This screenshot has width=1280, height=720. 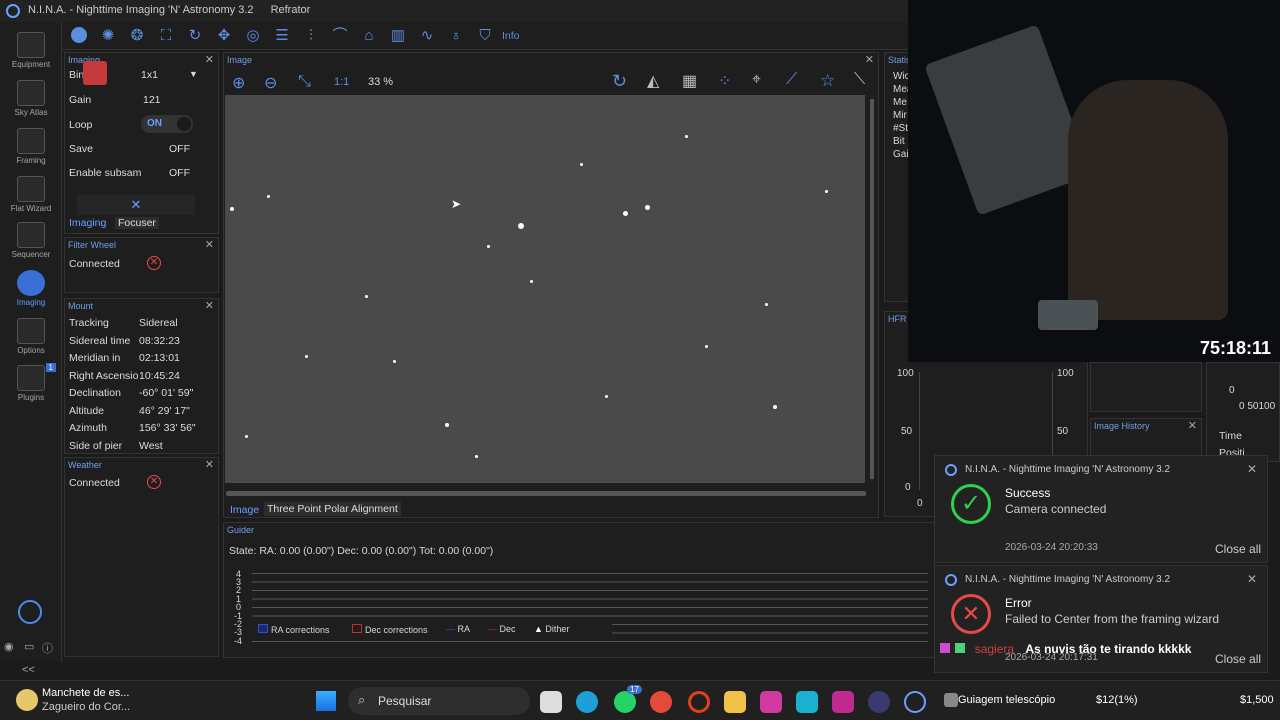 What do you see at coordinates (167, 428) in the screenshot?
I see `mount-value: 156° 33' 56"` at bounding box center [167, 428].